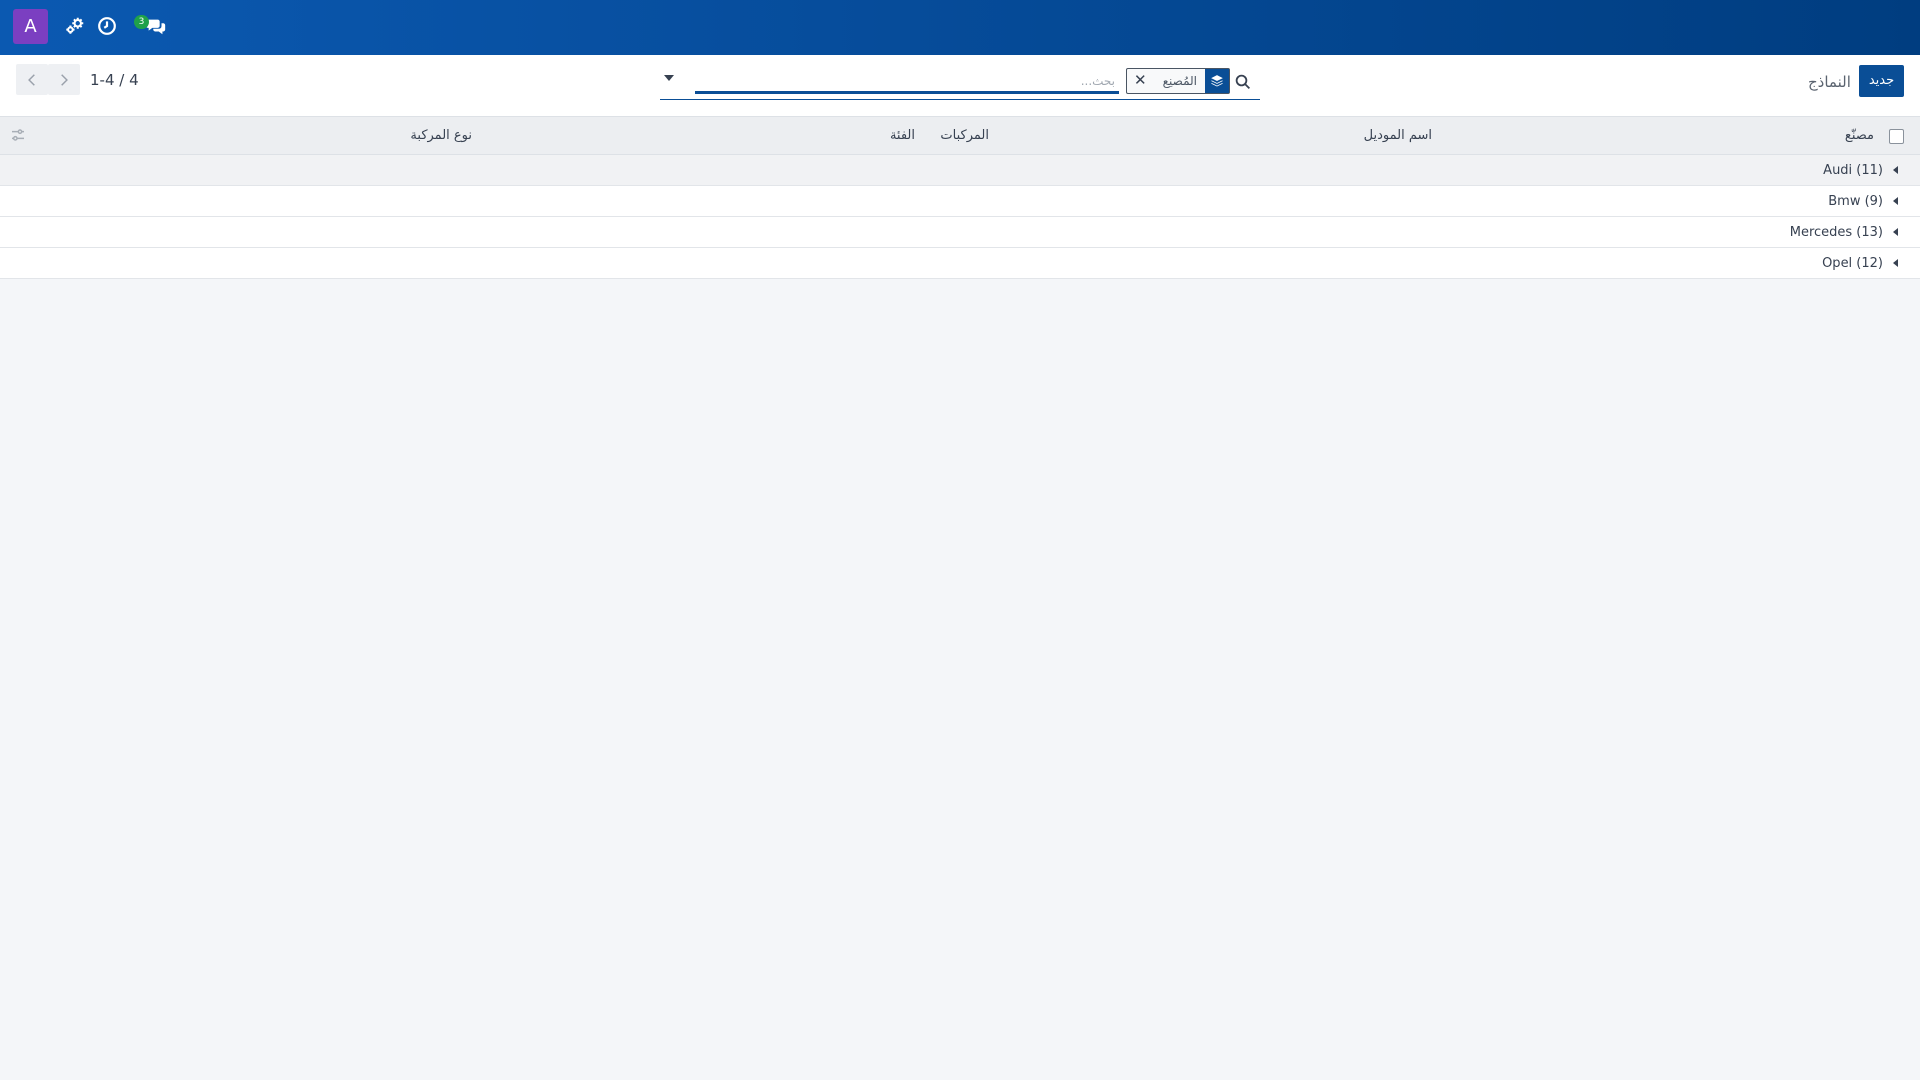 The height and width of the screenshot is (1080, 1920). Describe the element at coordinates (141, 22) in the screenshot. I see `chat-count-badge: 3` at that location.